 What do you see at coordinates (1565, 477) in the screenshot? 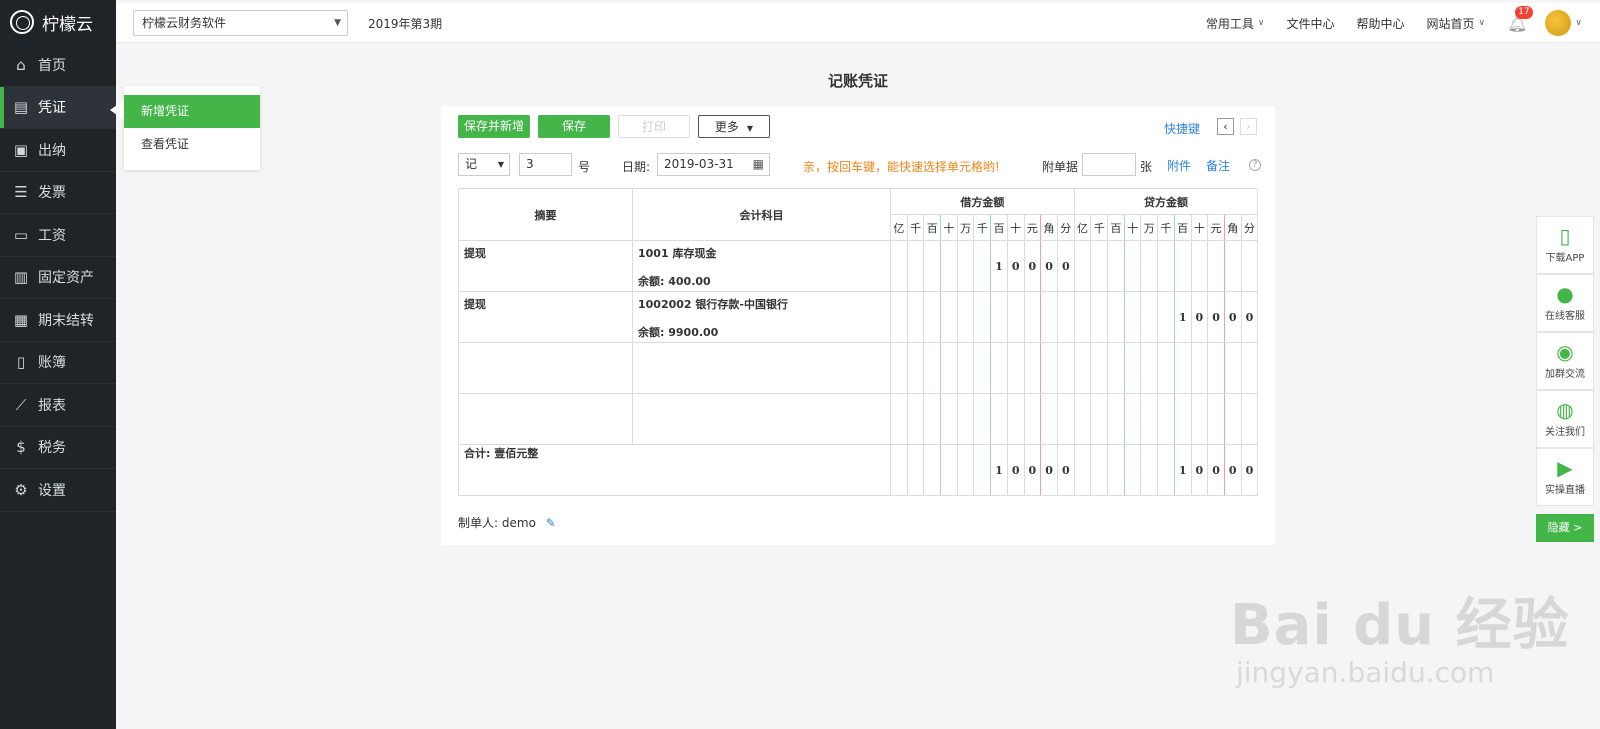
I see `side-panel-item: ▶ 实操直播` at bounding box center [1565, 477].